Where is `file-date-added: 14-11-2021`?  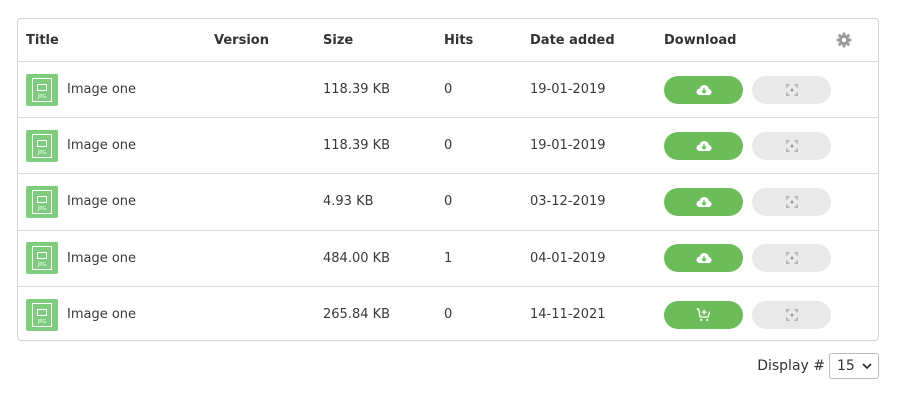 file-date-added: 14-11-2021 is located at coordinates (568, 315).